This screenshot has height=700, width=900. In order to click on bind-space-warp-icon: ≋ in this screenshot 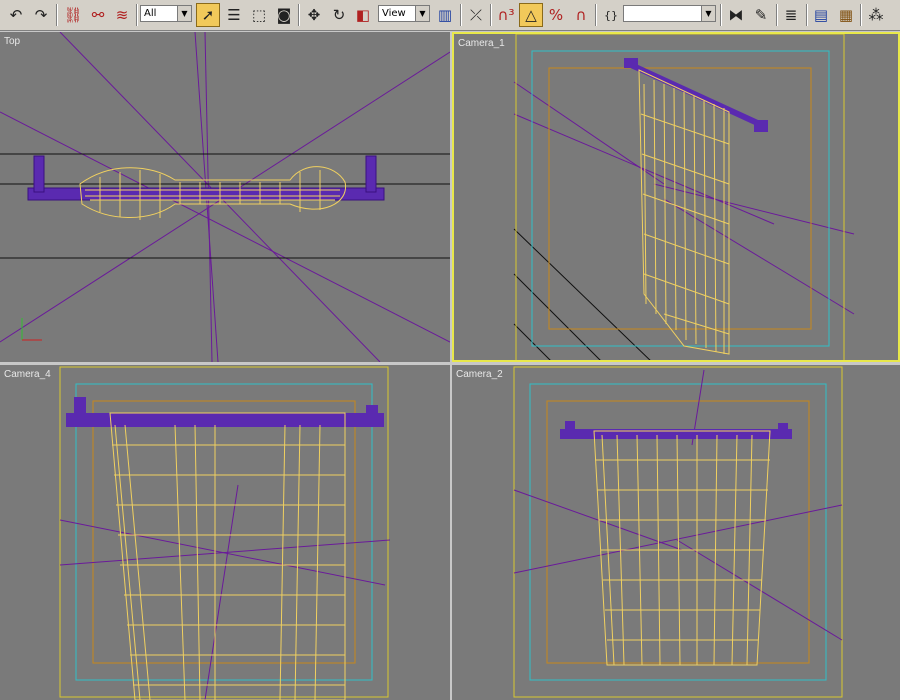, I will do `click(122, 15)`.